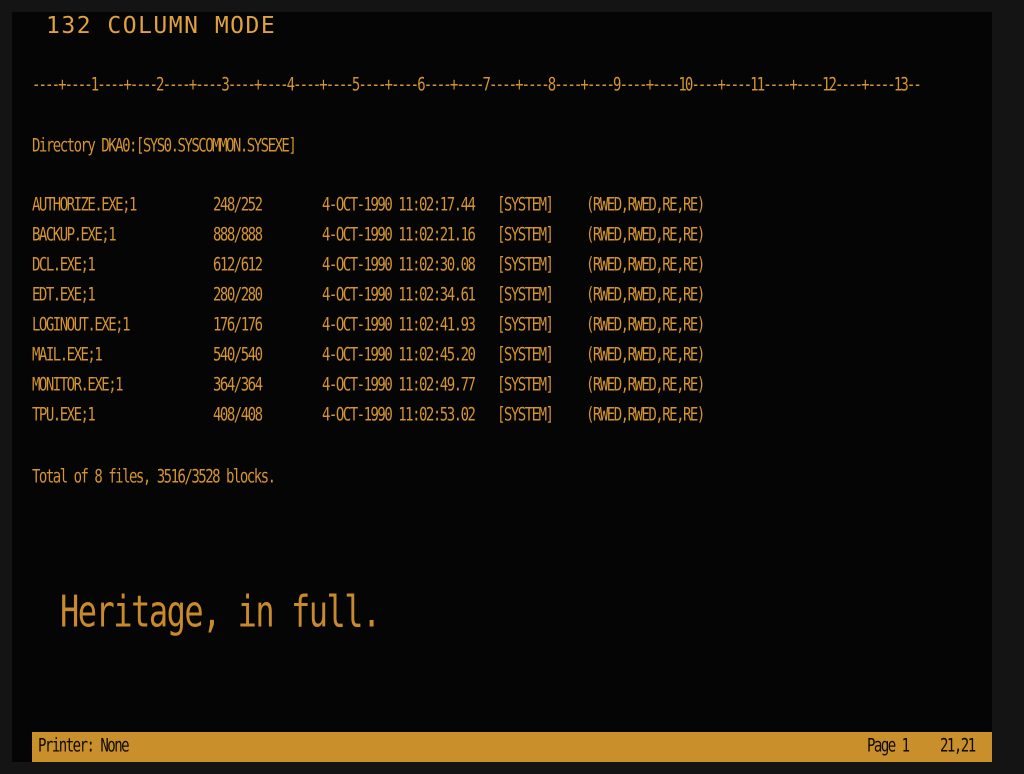 This screenshot has height=774, width=1024. I want to click on file-date: 4-OCT-1990 11:02:45.20, so click(399, 355).